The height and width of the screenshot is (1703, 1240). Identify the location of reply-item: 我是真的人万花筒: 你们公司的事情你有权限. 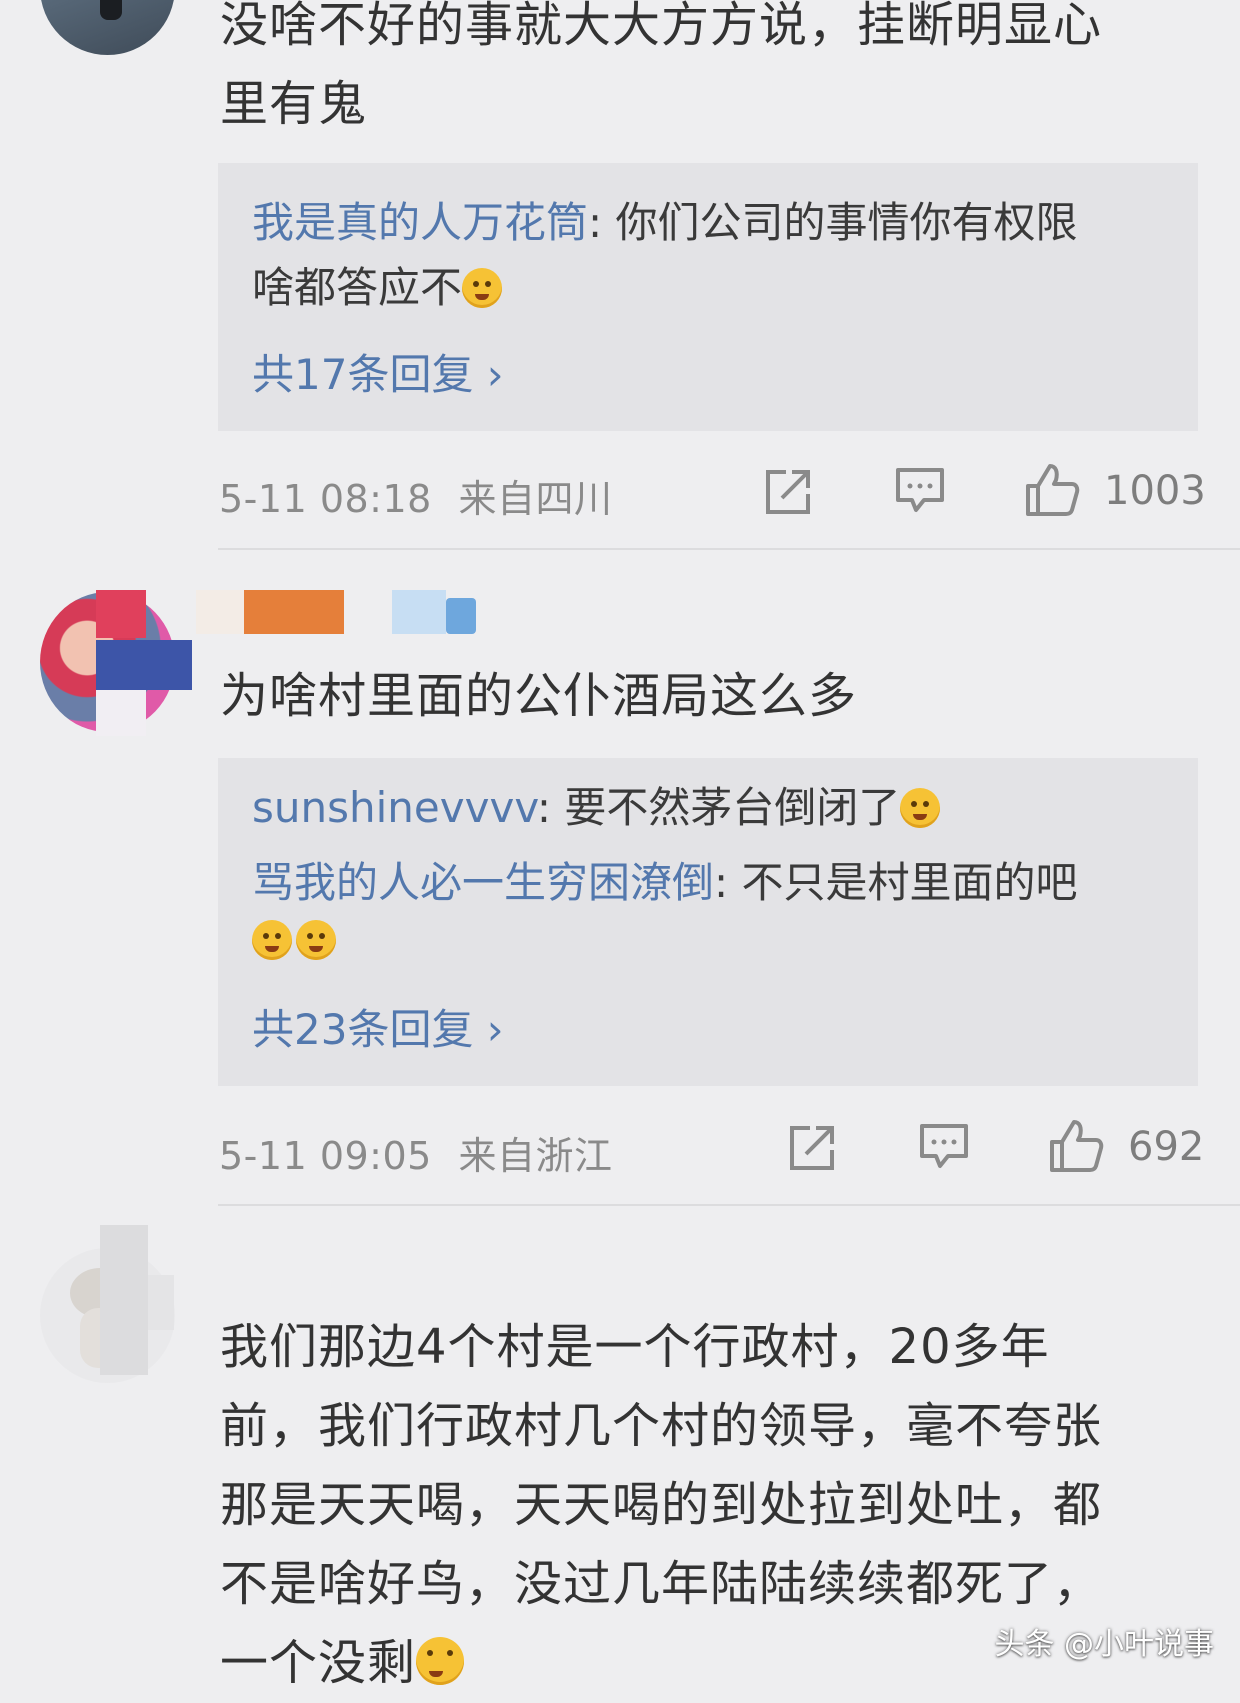
(665, 223).